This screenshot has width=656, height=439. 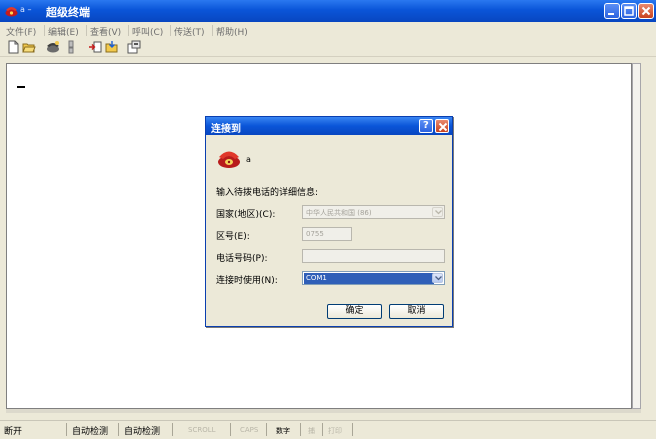 What do you see at coordinates (229, 159) in the screenshot?
I see `phone-connection-icon` at bounding box center [229, 159].